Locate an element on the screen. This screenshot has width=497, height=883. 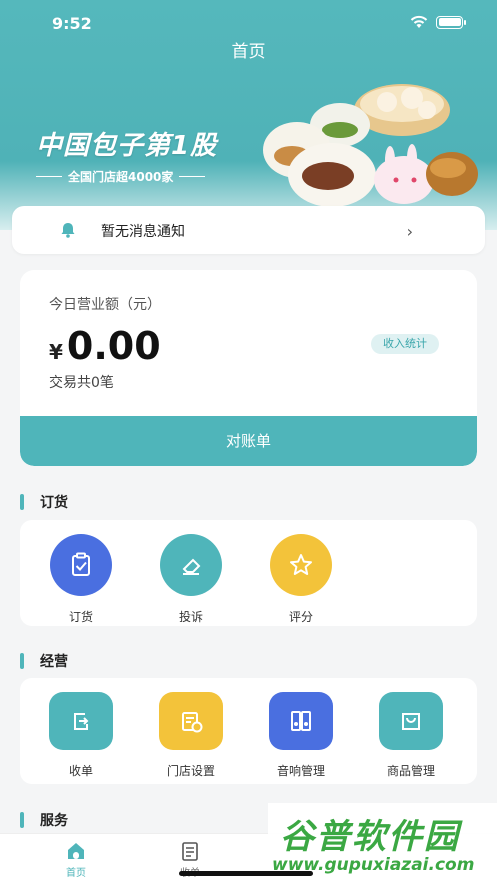
battery-icon is located at coordinates (451, 22).